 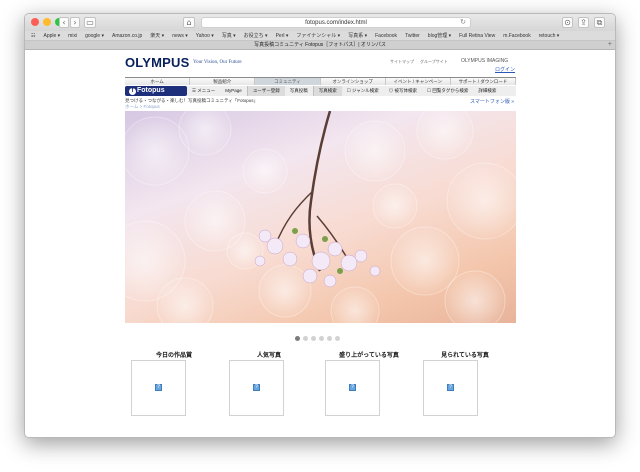 What do you see at coordinates (158, 81) in the screenshot?
I see `nav-home: ホーム` at bounding box center [158, 81].